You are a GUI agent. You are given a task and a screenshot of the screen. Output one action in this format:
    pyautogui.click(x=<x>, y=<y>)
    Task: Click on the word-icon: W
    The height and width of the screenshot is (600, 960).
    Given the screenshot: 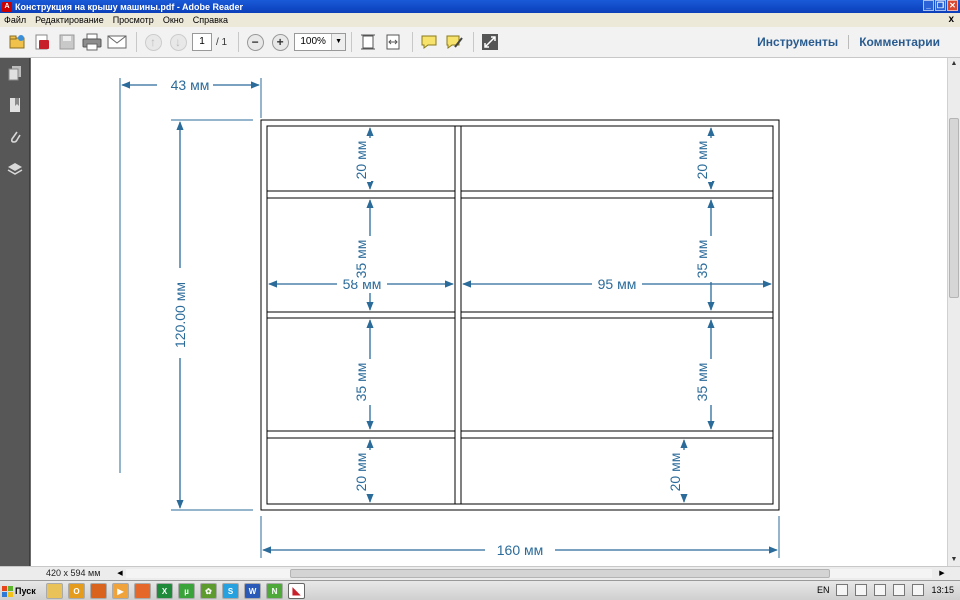 What is the action you would take?
    pyautogui.click(x=252, y=591)
    